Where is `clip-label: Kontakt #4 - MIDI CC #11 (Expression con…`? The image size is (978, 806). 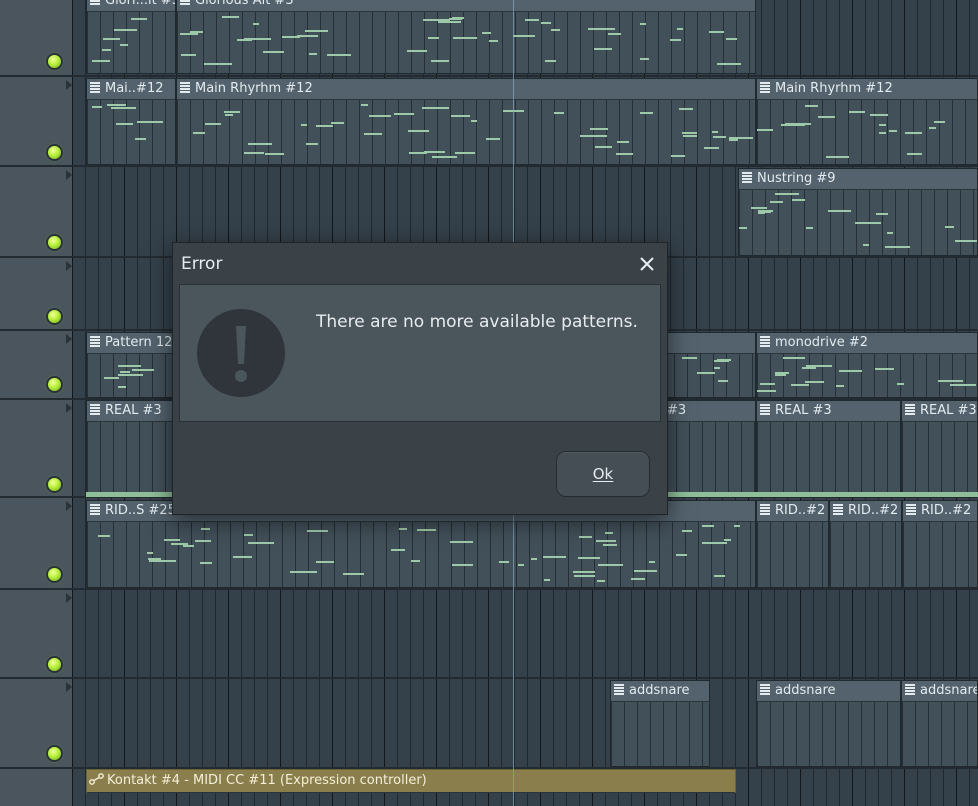
clip-label: Kontakt #4 - MIDI CC #11 (Expression con… is located at coordinates (267, 780).